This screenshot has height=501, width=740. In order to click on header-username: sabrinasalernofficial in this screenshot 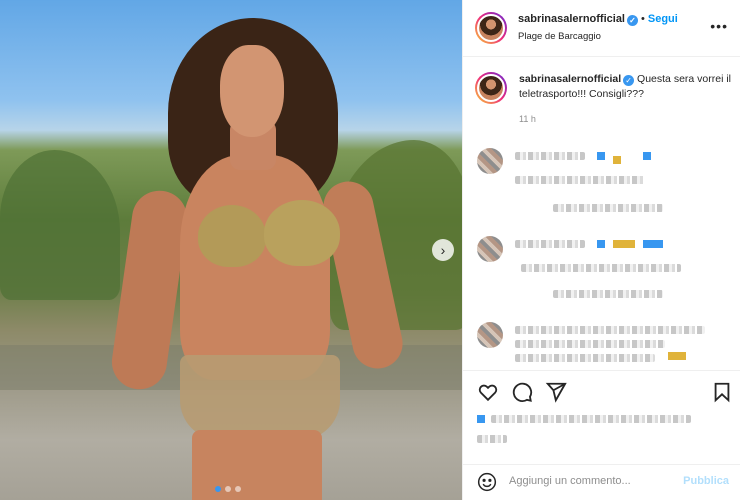, I will do `click(571, 19)`.